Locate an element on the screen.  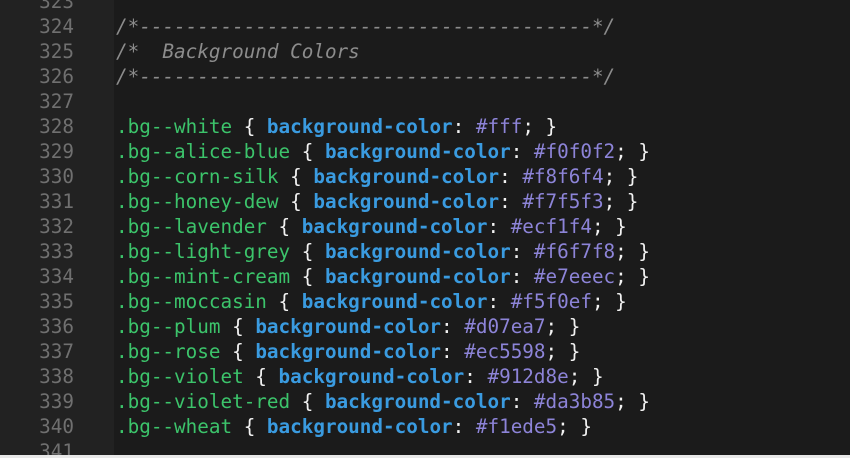
line-number: 329 is located at coordinates (56, 151).